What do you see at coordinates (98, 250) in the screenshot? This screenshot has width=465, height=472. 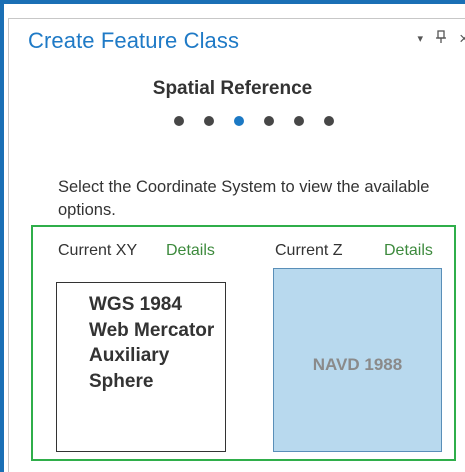 I see `current-xy-label: Current XY` at bounding box center [98, 250].